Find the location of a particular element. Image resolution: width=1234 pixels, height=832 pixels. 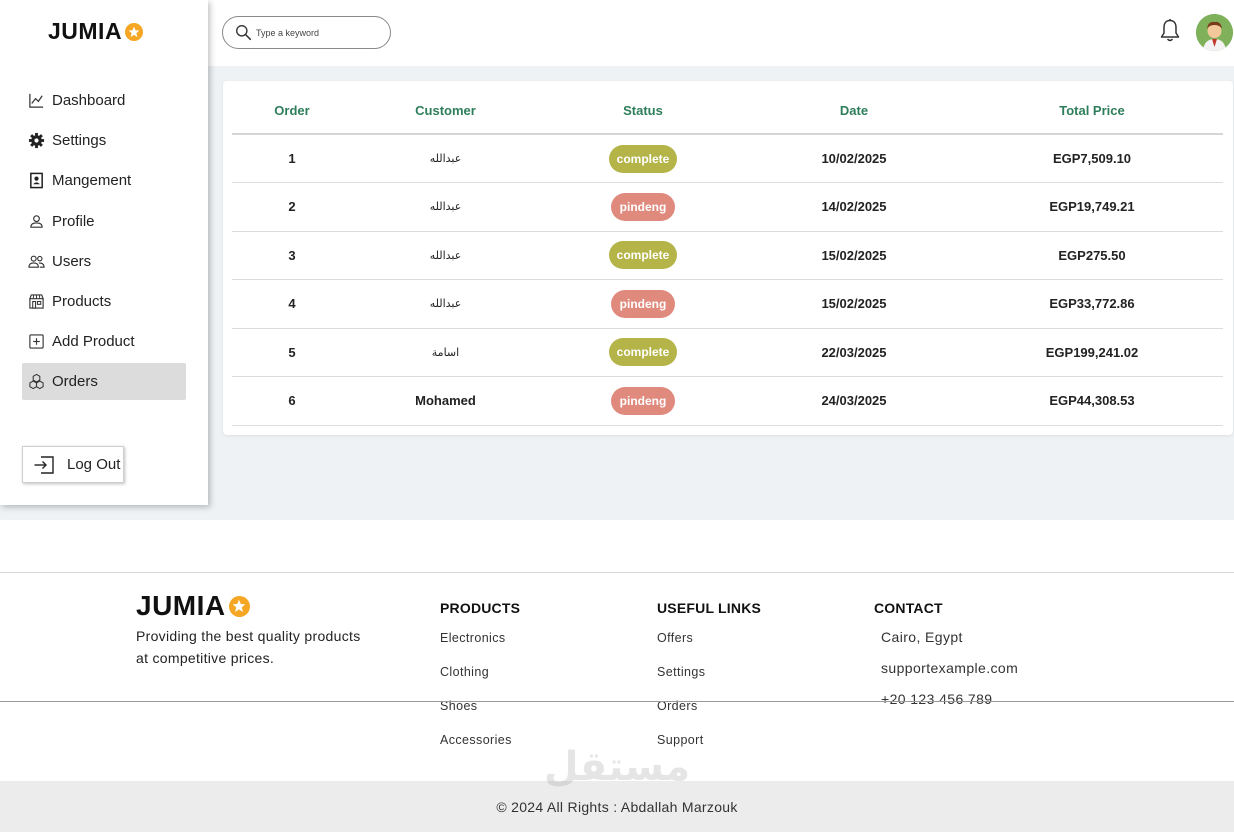

footer-link-electronics: Electronics is located at coordinates (480, 648).